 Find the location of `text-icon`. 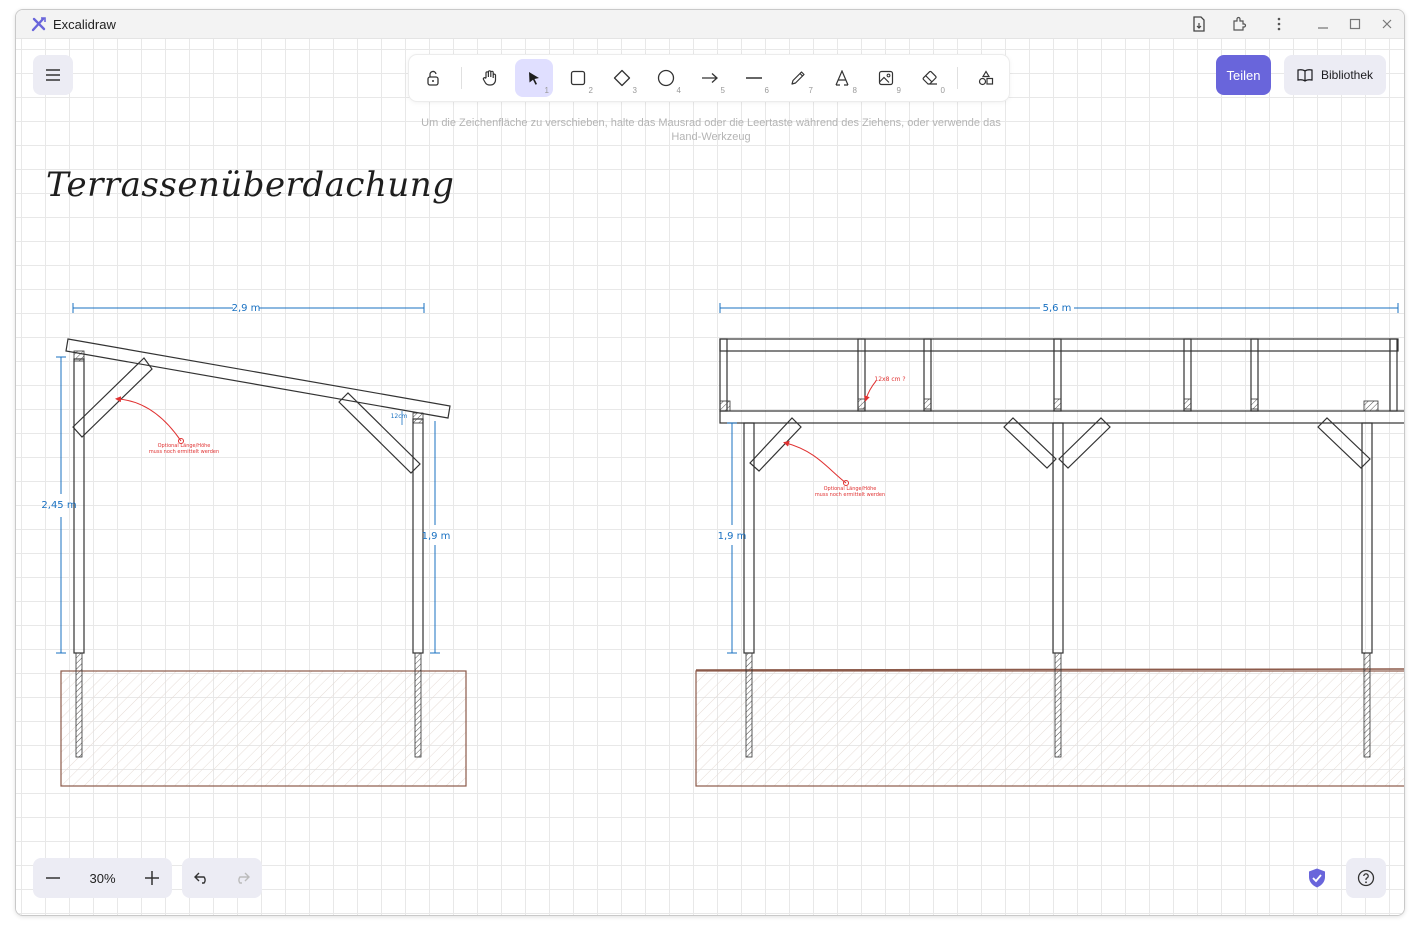

text-icon is located at coordinates (842, 78).